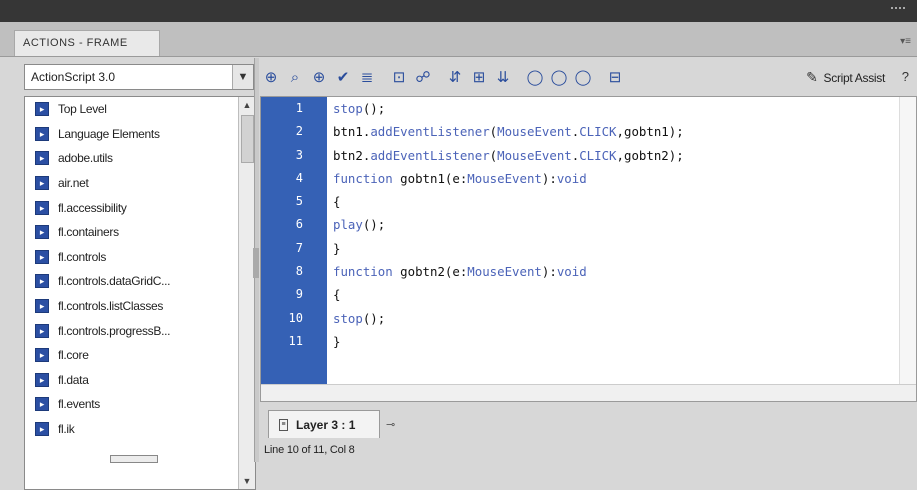 This screenshot has height=490, width=917. What do you see at coordinates (140, 257) in the screenshot?
I see `tree-item: ▸ fl.controls` at bounding box center [140, 257].